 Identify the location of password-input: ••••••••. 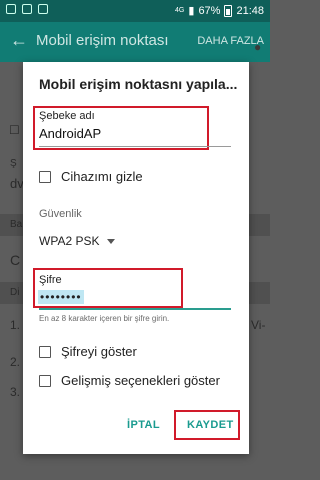
(61, 297).